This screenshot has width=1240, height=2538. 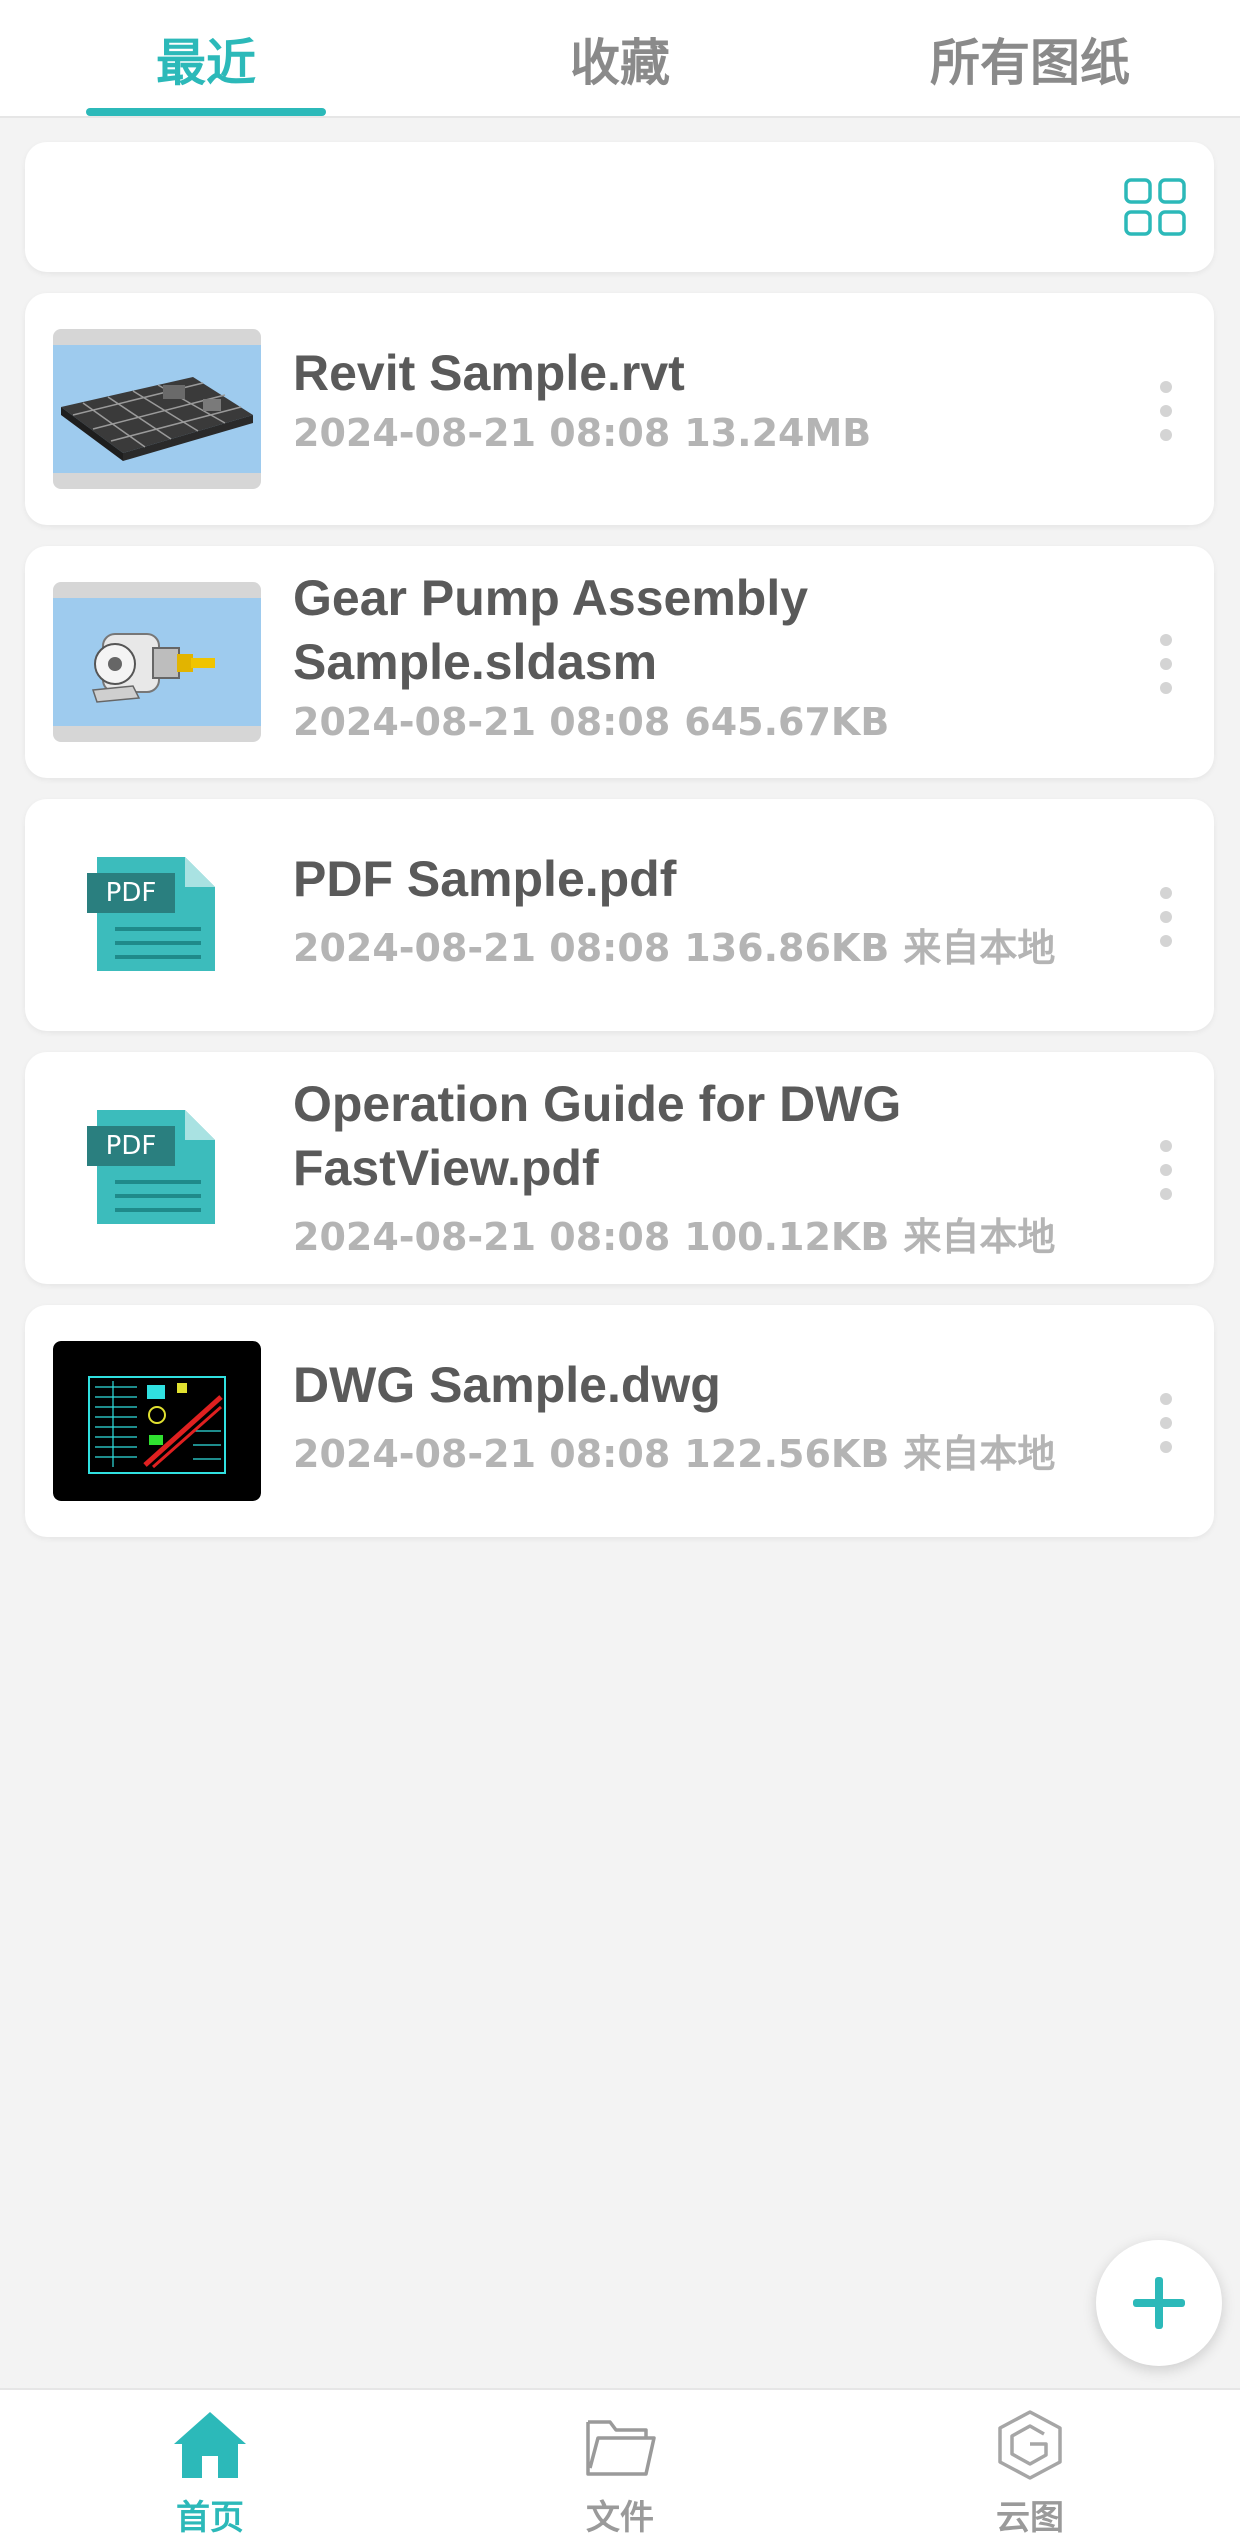 I want to click on toolbar-card, so click(x=619, y=207).